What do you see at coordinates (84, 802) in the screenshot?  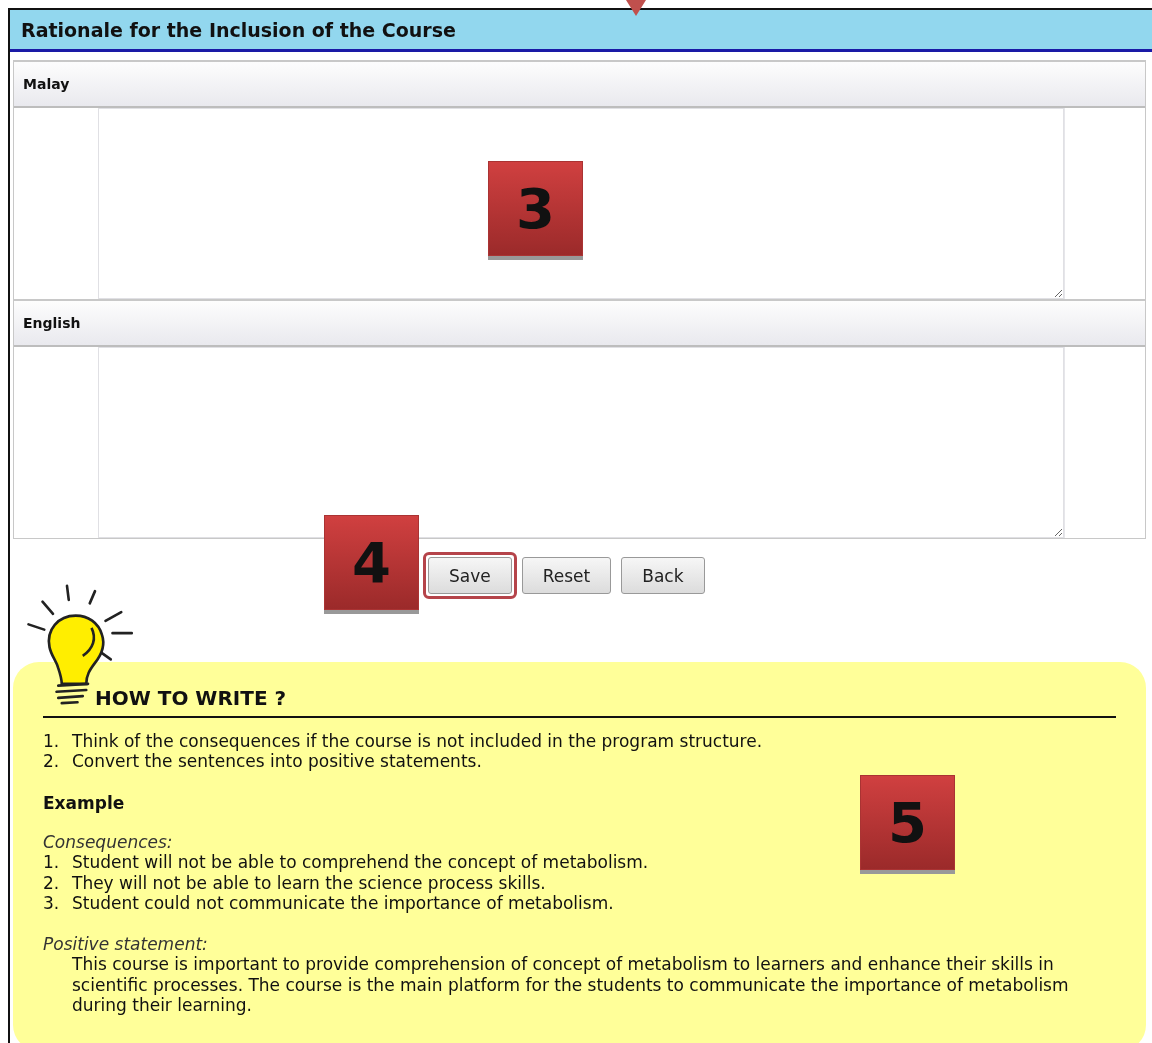 I see `example-heading: Example` at bounding box center [84, 802].